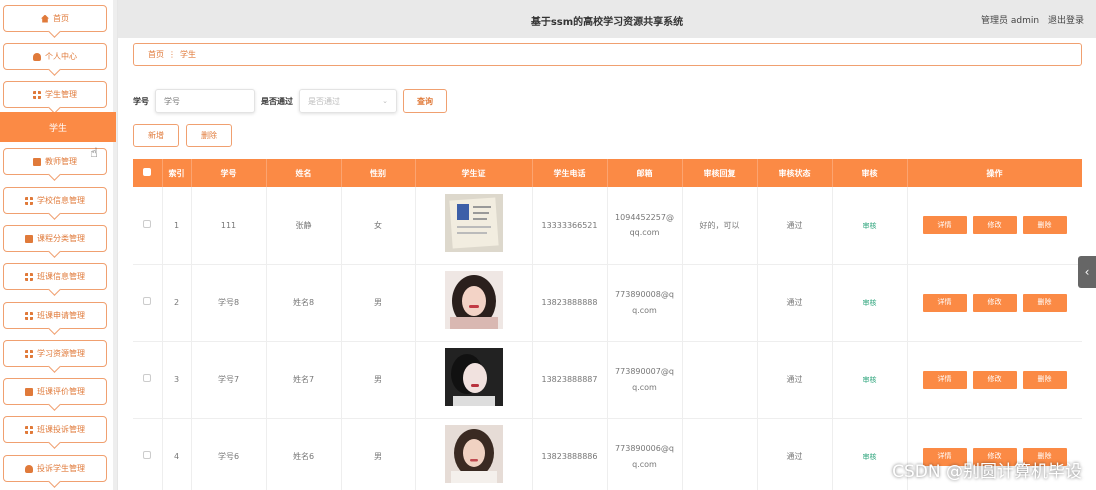 The image size is (1096, 490). What do you see at coordinates (348, 101) in the screenshot?
I see `pass-status-select: 是否通过 ⌄` at bounding box center [348, 101].